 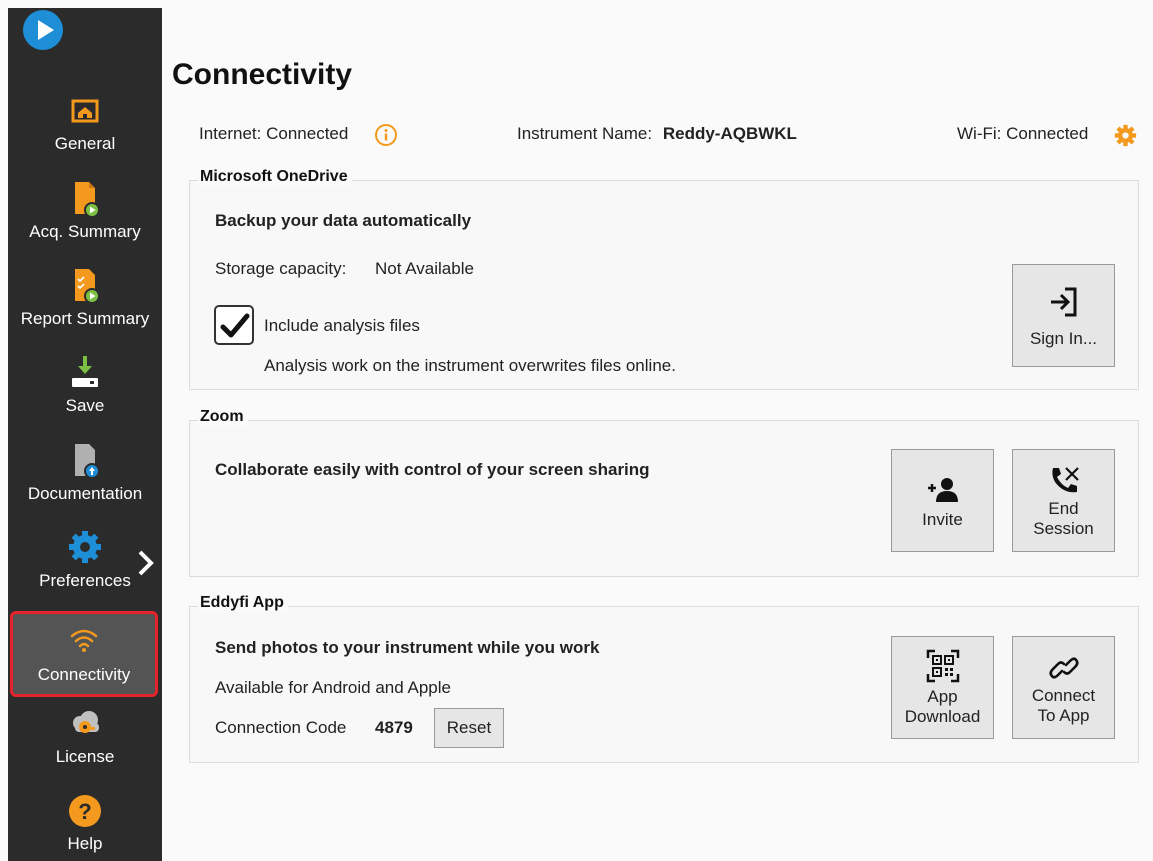 What do you see at coordinates (1065, 480) in the screenshot?
I see `end-call-icon` at bounding box center [1065, 480].